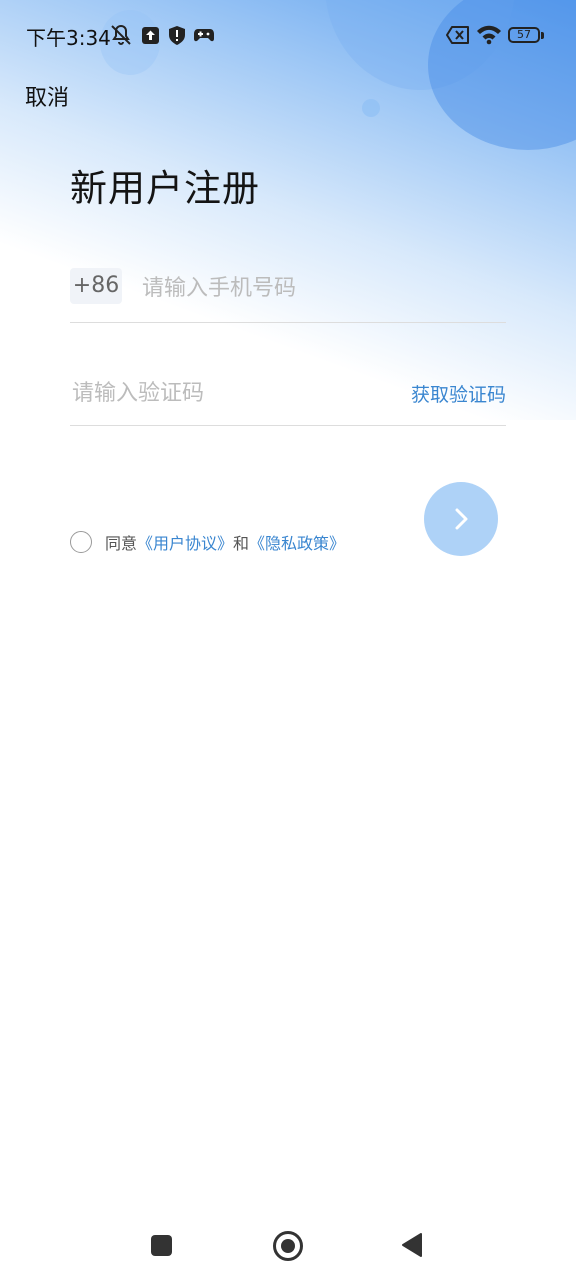 The image size is (576, 1280). Describe the element at coordinates (222, 393) in the screenshot. I see `verification-code-input` at that location.